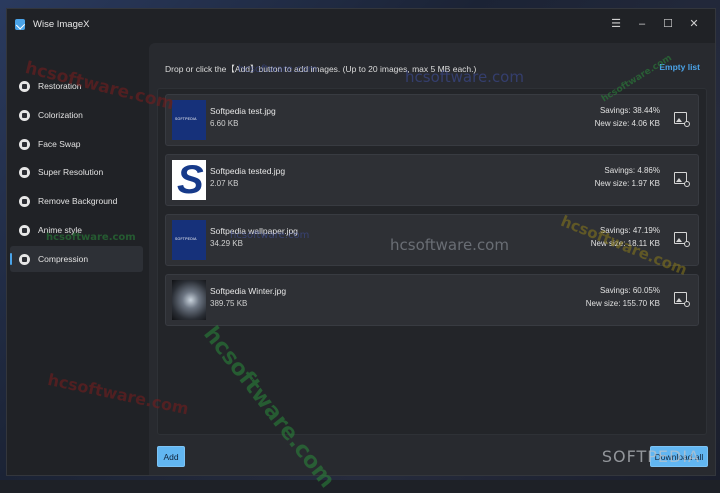 The width and height of the screenshot is (720, 493). Describe the element at coordinates (226, 243) in the screenshot. I see `file-size: 34.29 KB` at that location.